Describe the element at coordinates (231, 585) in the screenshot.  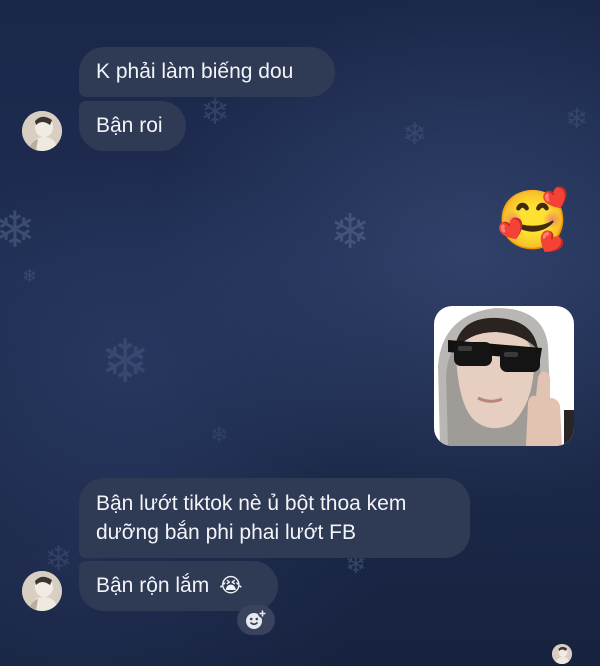
I see `loudly-crying-emoji-icon: 😭` at that location.